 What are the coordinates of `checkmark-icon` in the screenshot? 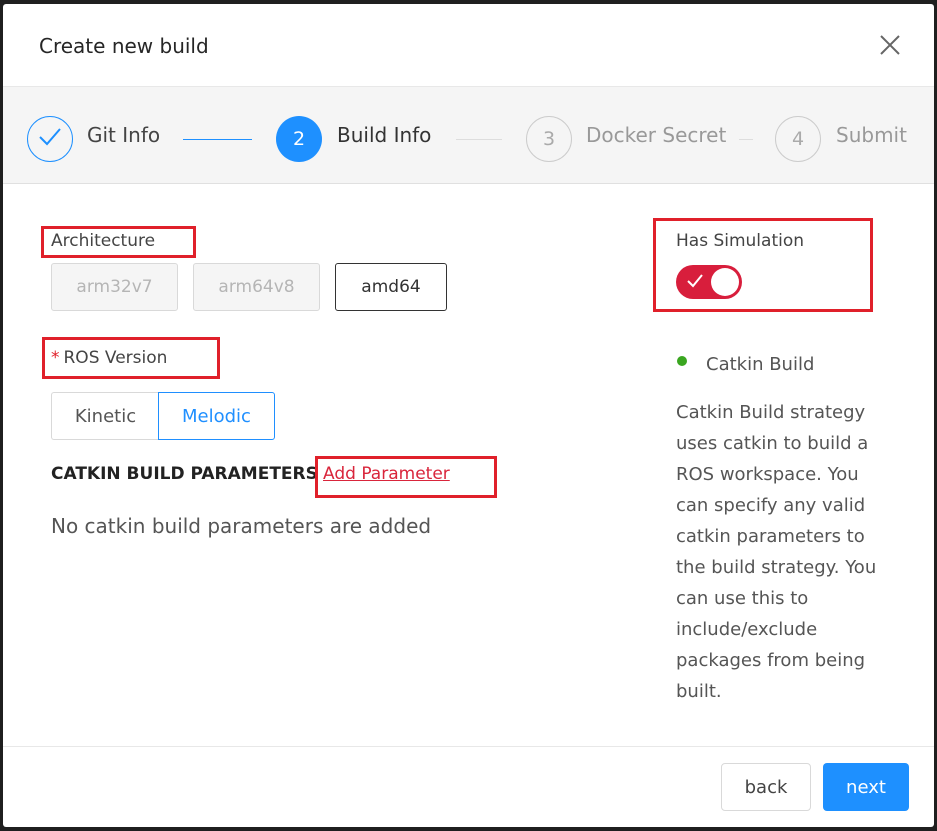 It's located at (50, 139).